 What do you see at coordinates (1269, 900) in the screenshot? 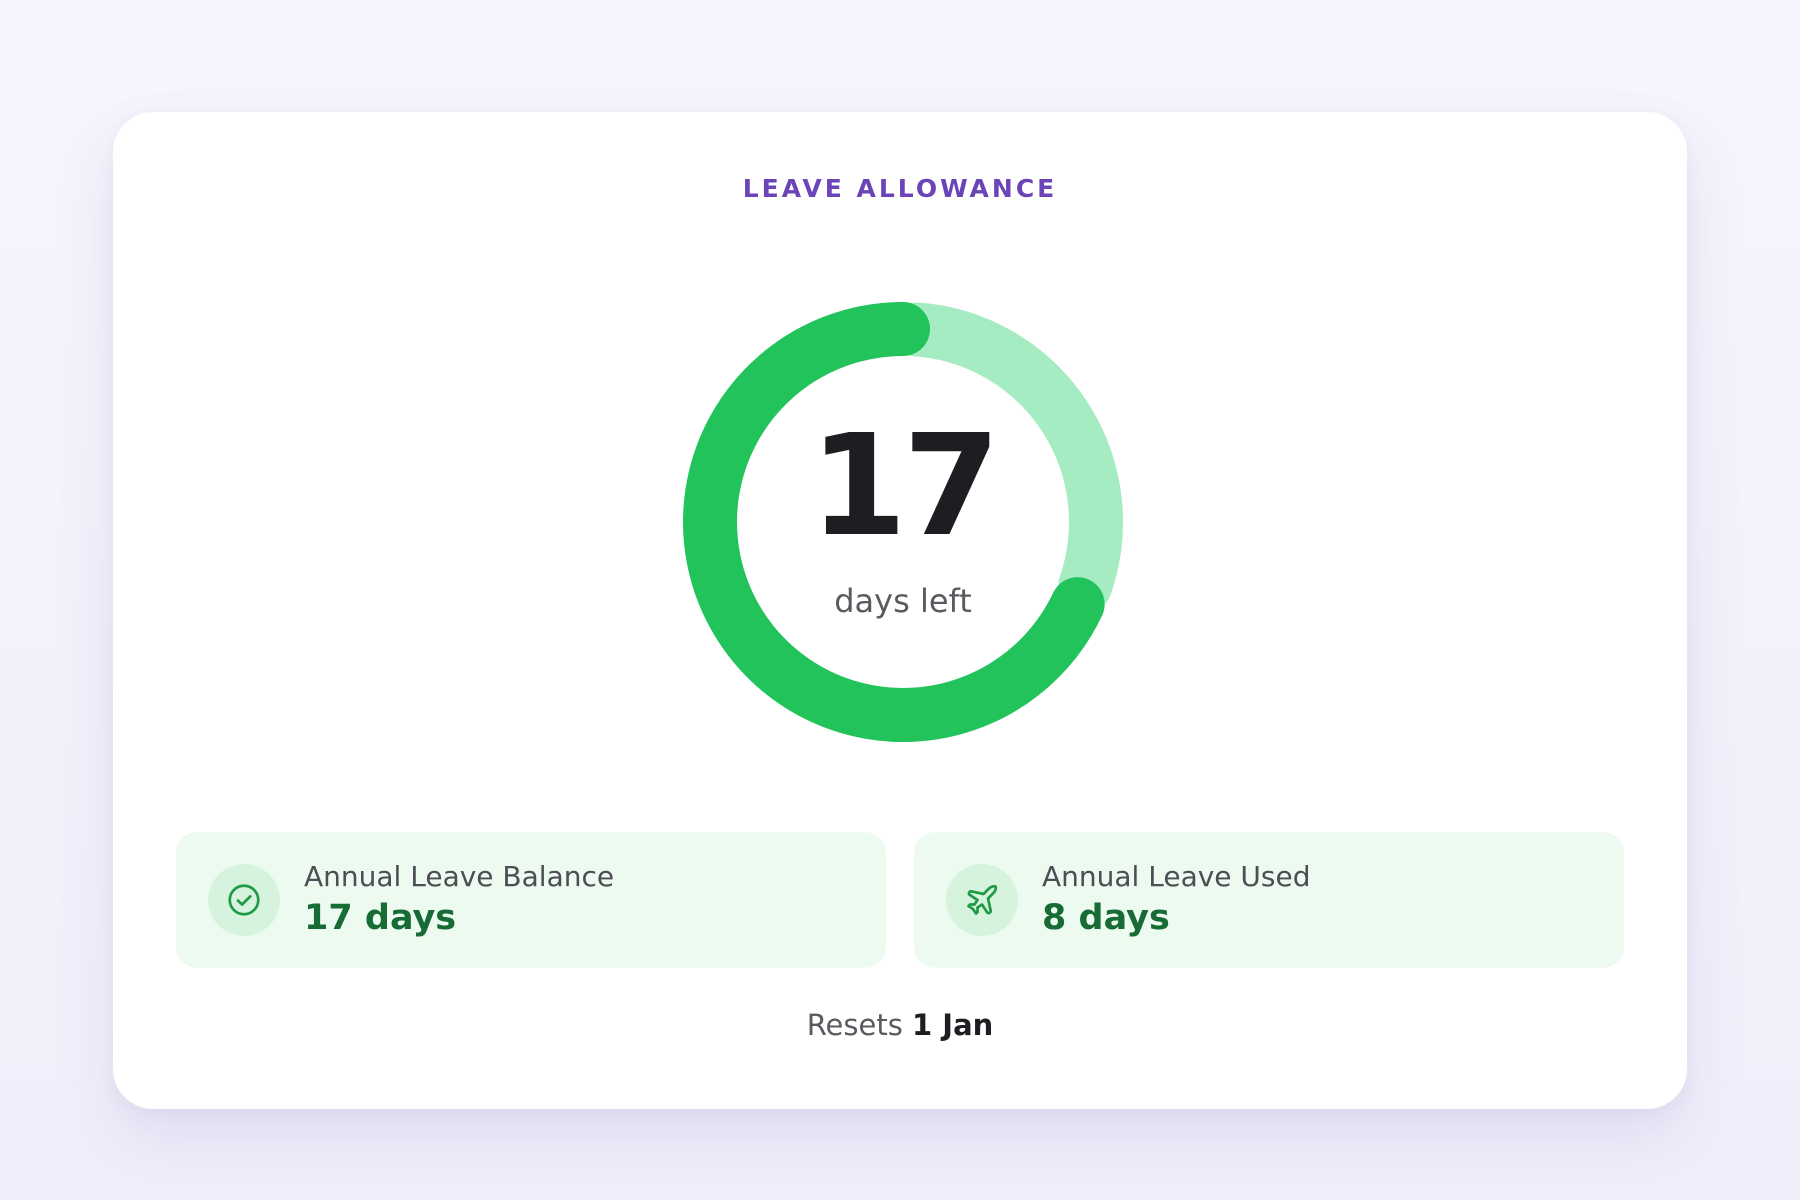
I see `leave-used-tile: Annual Leave Used 8 days` at bounding box center [1269, 900].